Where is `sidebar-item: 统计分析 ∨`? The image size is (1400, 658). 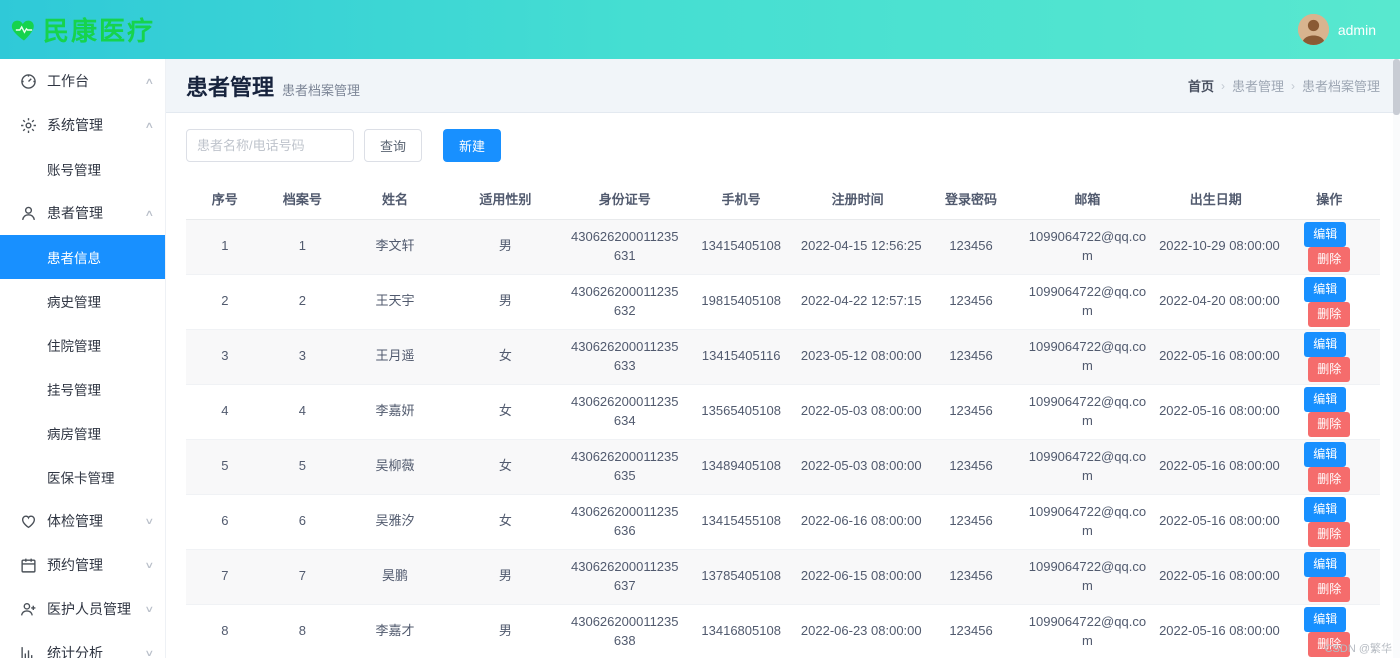
sidebar-item: 统计分析 ∨ is located at coordinates (82, 644).